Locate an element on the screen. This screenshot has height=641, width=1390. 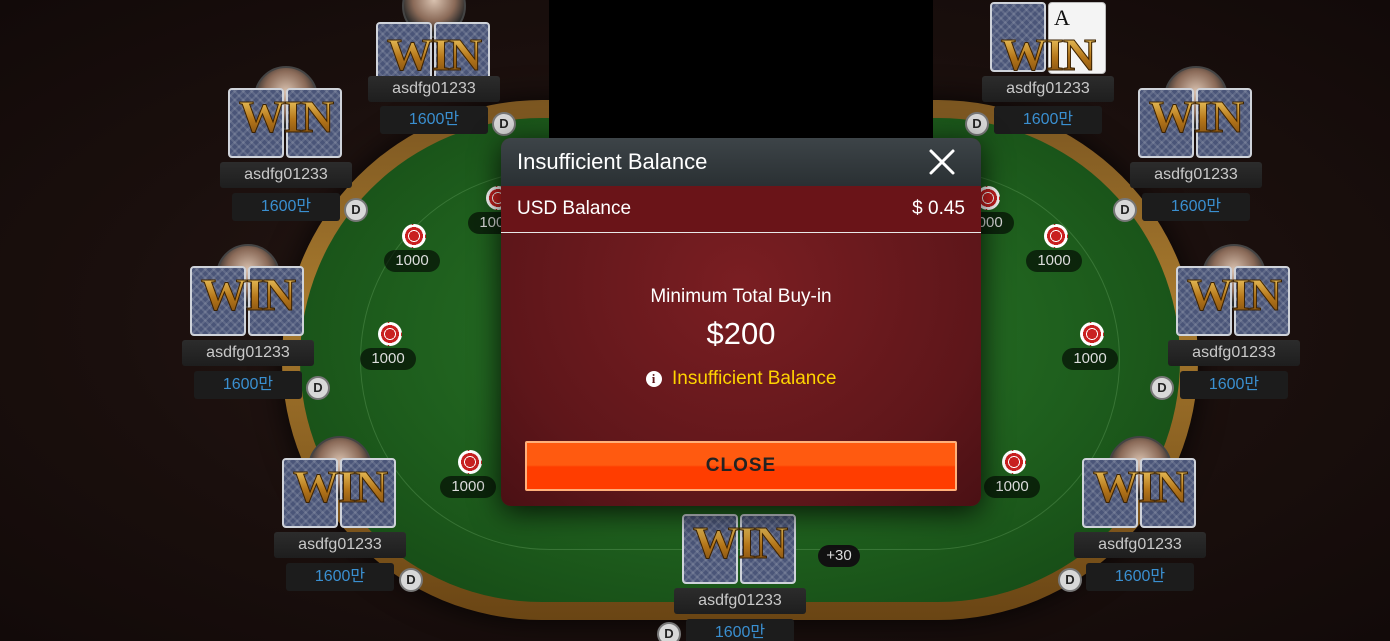
balance-value: $ 0.45 is located at coordinates (938, 208).